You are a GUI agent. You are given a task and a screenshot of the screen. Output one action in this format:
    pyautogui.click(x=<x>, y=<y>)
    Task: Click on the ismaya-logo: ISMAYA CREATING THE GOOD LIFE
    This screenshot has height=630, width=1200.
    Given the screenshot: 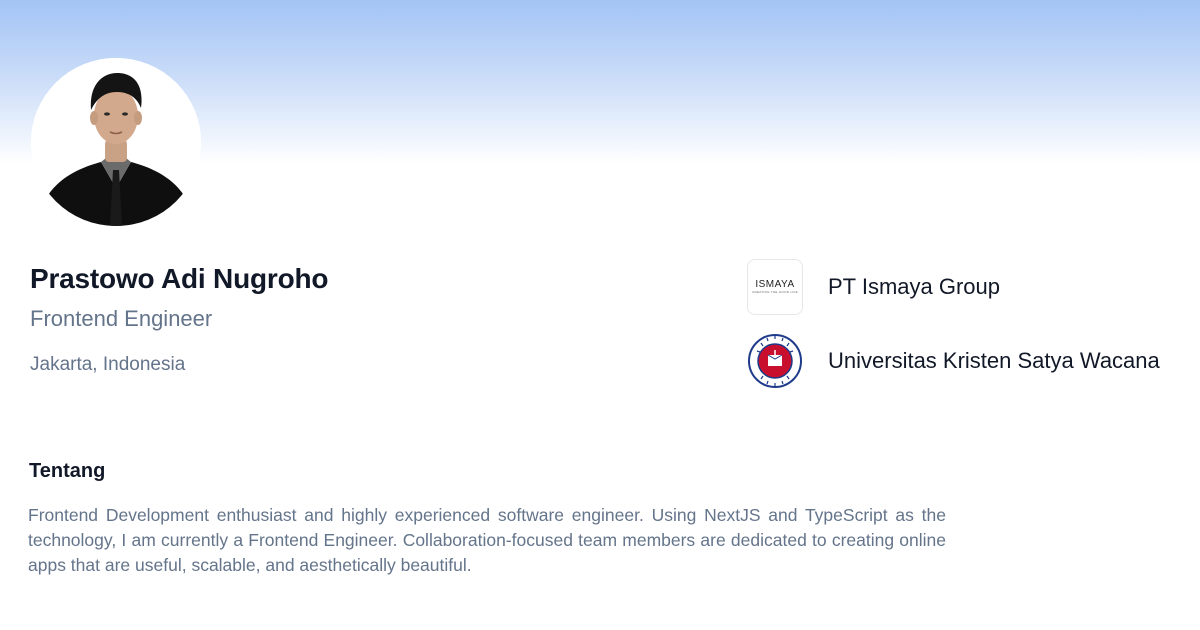 What is the action you would take?
    pyautogui.click(x=775, y=287)
    